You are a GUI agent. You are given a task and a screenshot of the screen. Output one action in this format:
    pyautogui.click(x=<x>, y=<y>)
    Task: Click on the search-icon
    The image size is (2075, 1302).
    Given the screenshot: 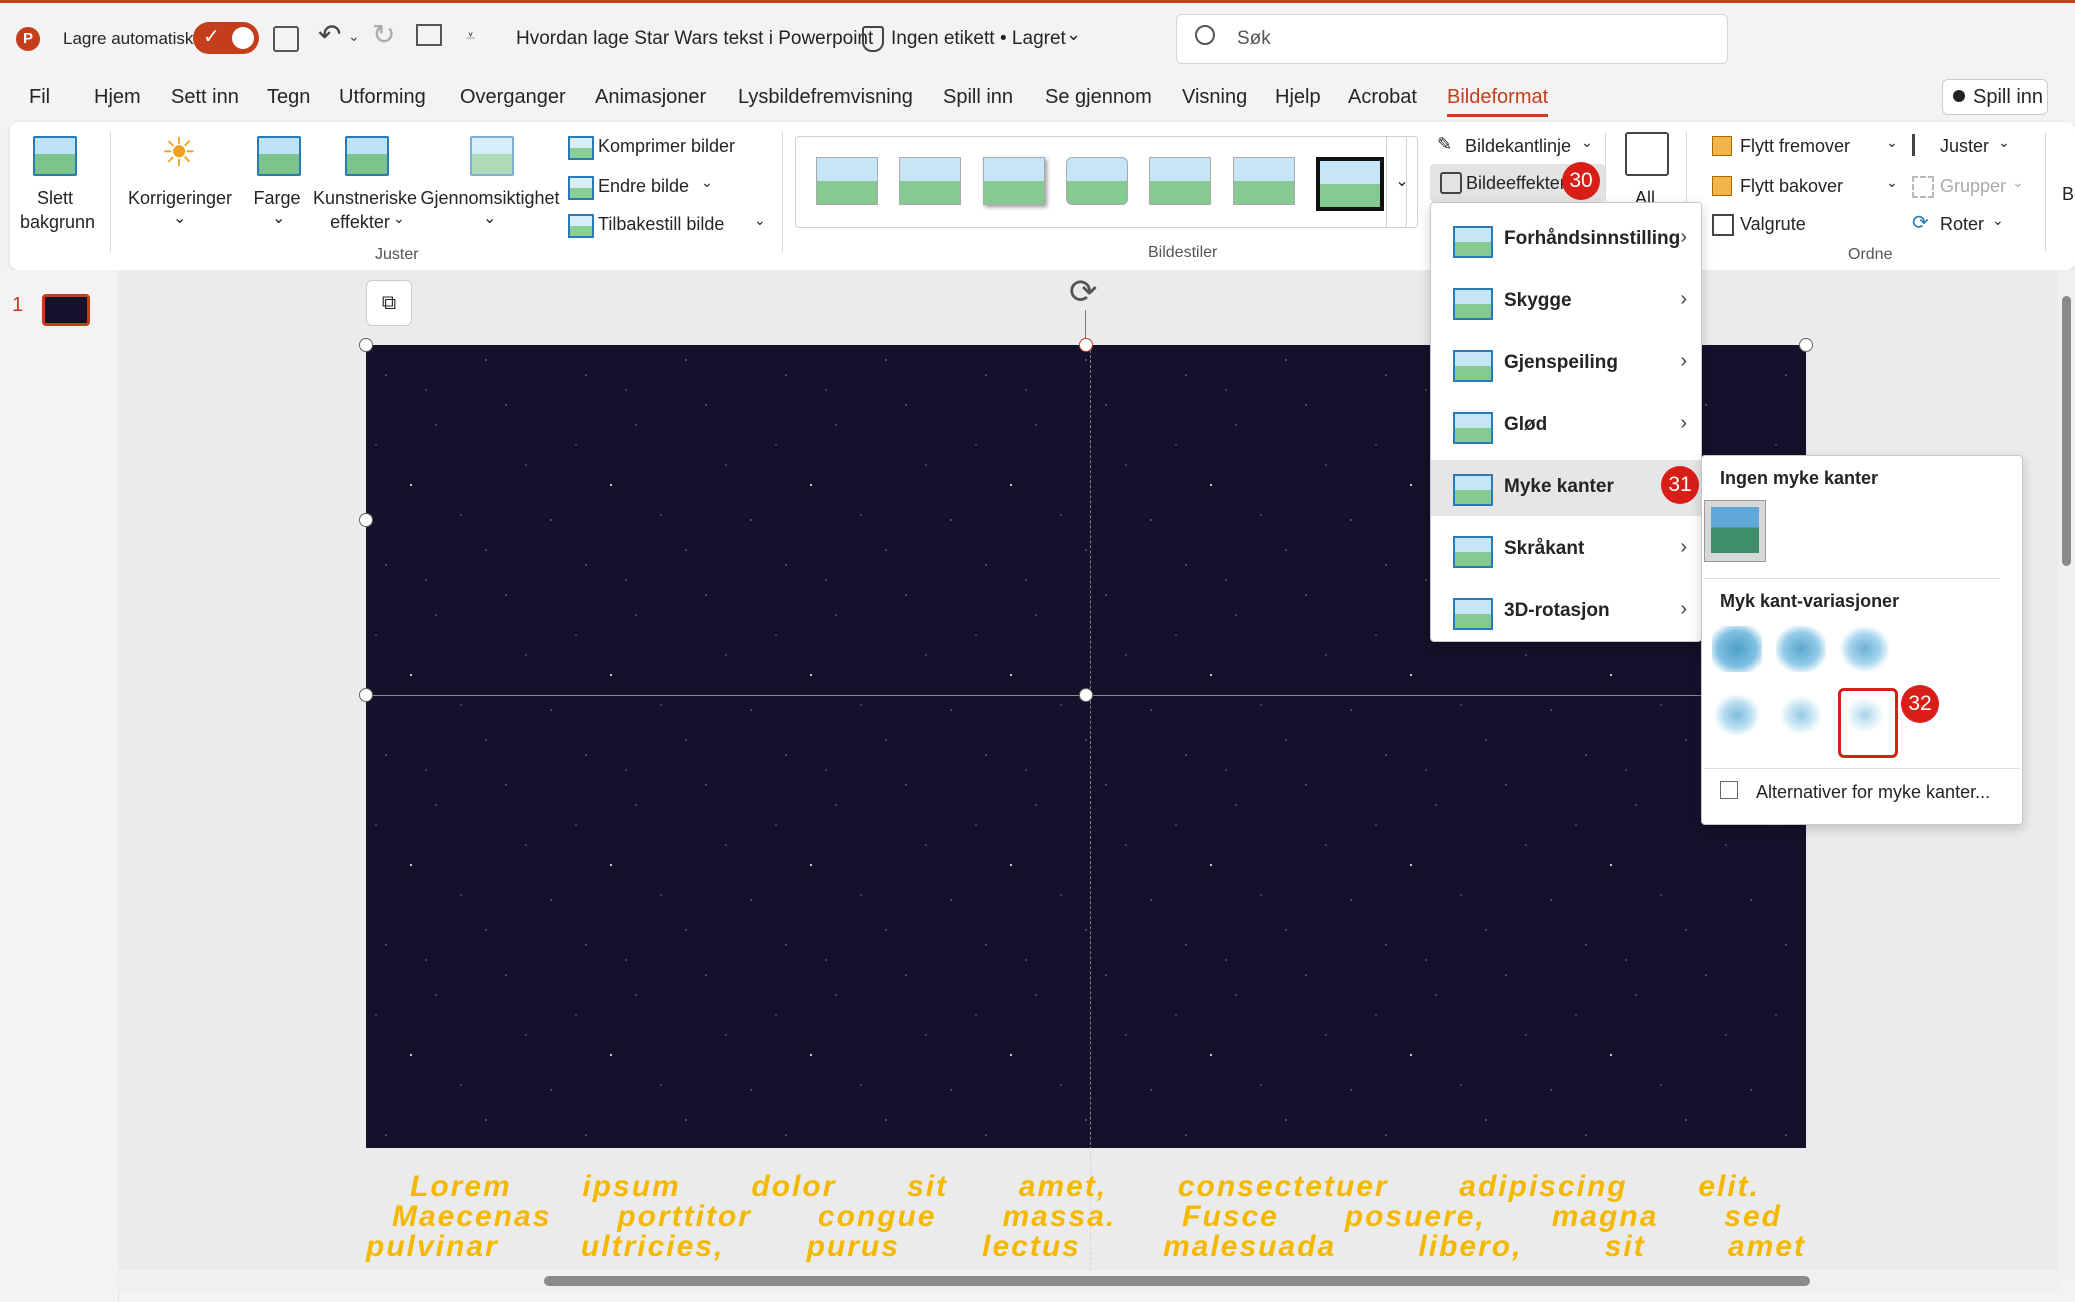 What is the action you would take?
    pyautogui.click(x=1205, y=35)
    